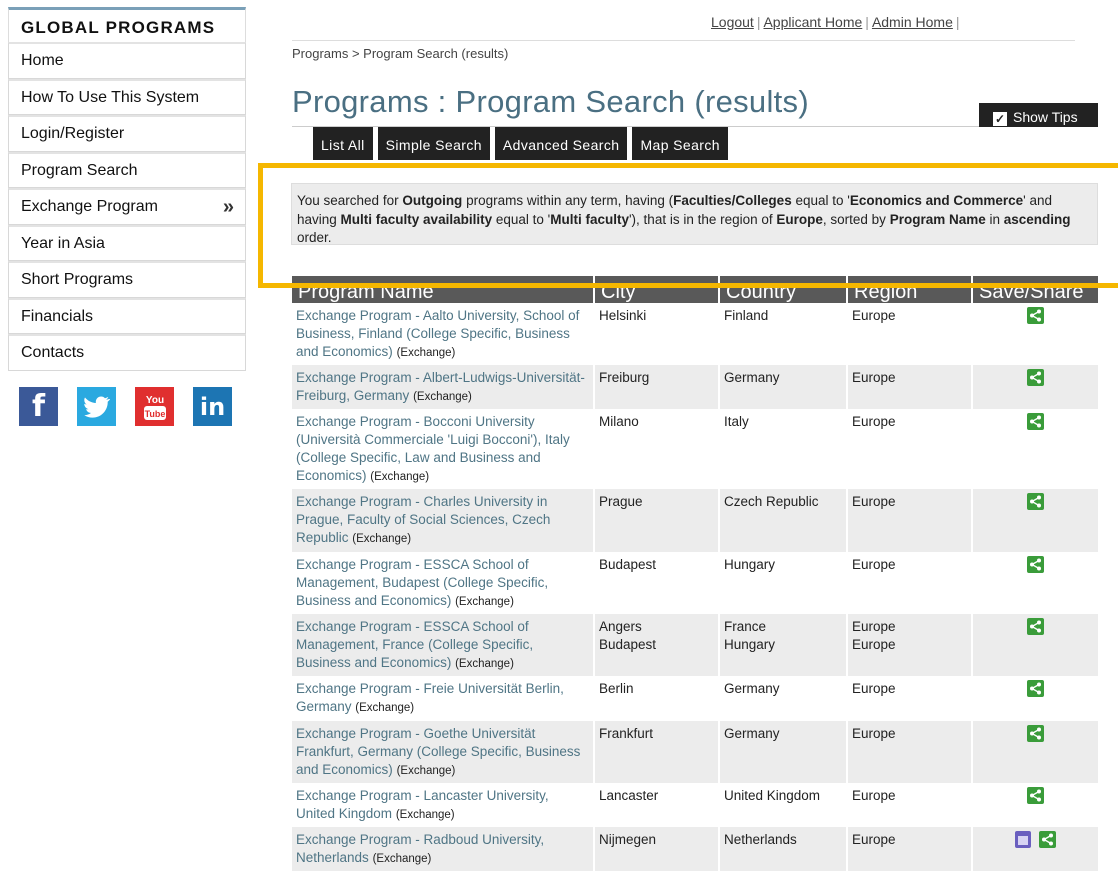  Describe the element at coordinates (657, 805) in the screenshot. I see `city-cell: Lancaster` at that location.